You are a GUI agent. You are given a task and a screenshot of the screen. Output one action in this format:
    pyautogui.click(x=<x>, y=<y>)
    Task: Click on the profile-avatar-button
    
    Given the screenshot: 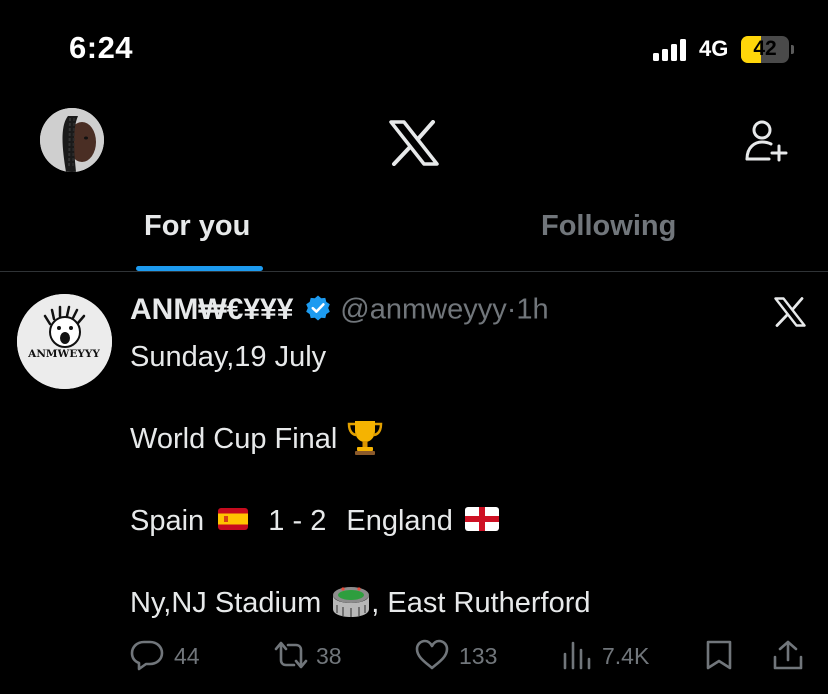 What is the action you would take?
    pyautogui.click(x=72, y=140)
    